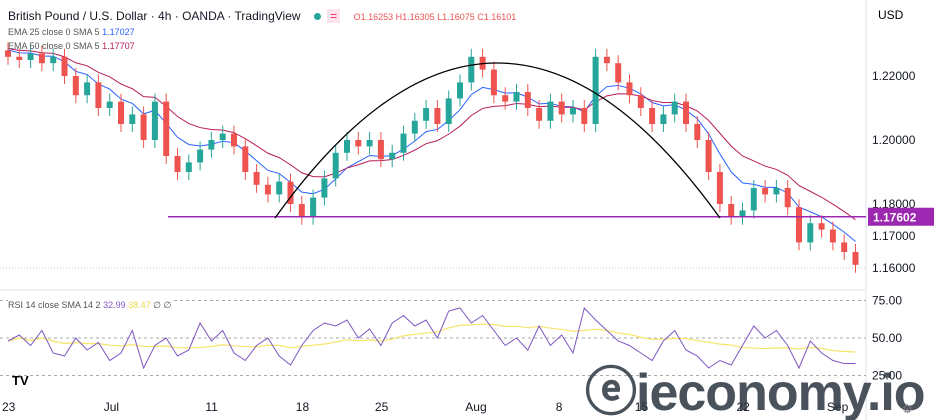 The width and height of the screenshot is (936, 420). What do you see at coordinates (894, 268) in the screenshot?
I see `price-tick-label: 1.16000` at bounding box center [894, 268].